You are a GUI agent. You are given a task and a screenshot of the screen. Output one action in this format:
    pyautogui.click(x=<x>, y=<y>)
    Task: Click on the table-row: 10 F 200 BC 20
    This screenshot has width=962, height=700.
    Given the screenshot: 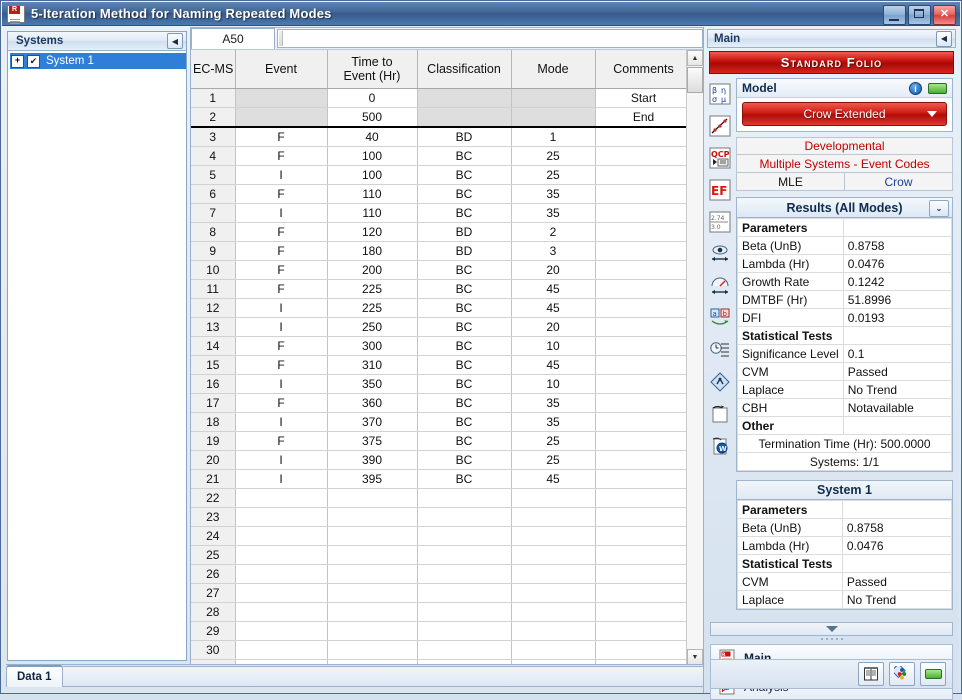 What is the action you would take?
    pyautogui.click(x=438, y=270)
    